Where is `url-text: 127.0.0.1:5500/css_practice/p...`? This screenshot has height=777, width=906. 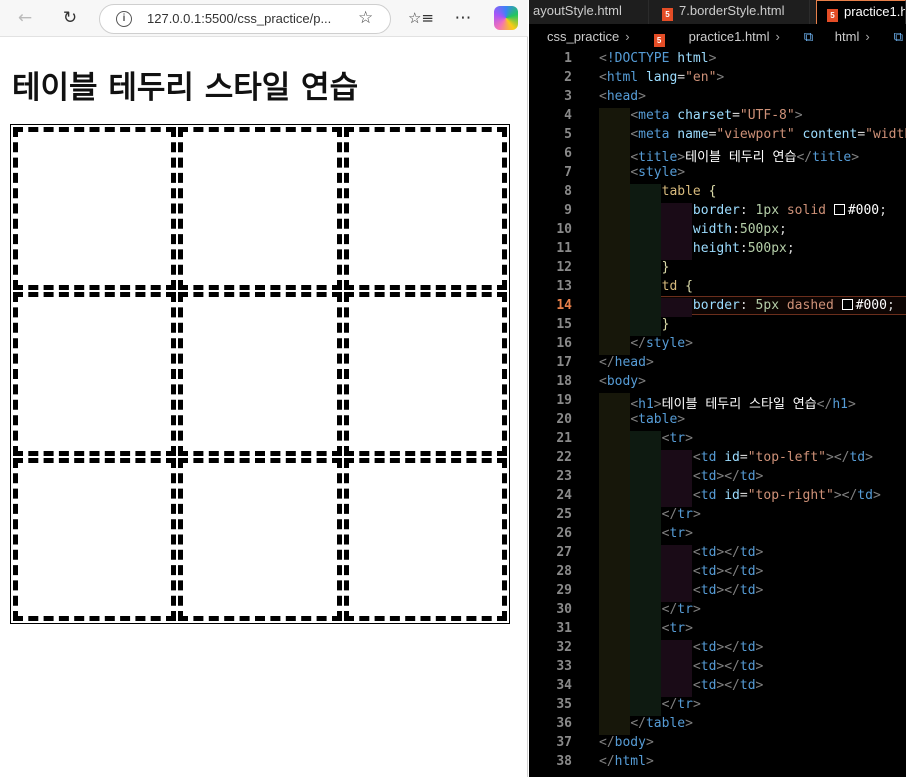 url-text: 127.0.0.1:5500/css_practice/p... is located at coordinates (239, 18).